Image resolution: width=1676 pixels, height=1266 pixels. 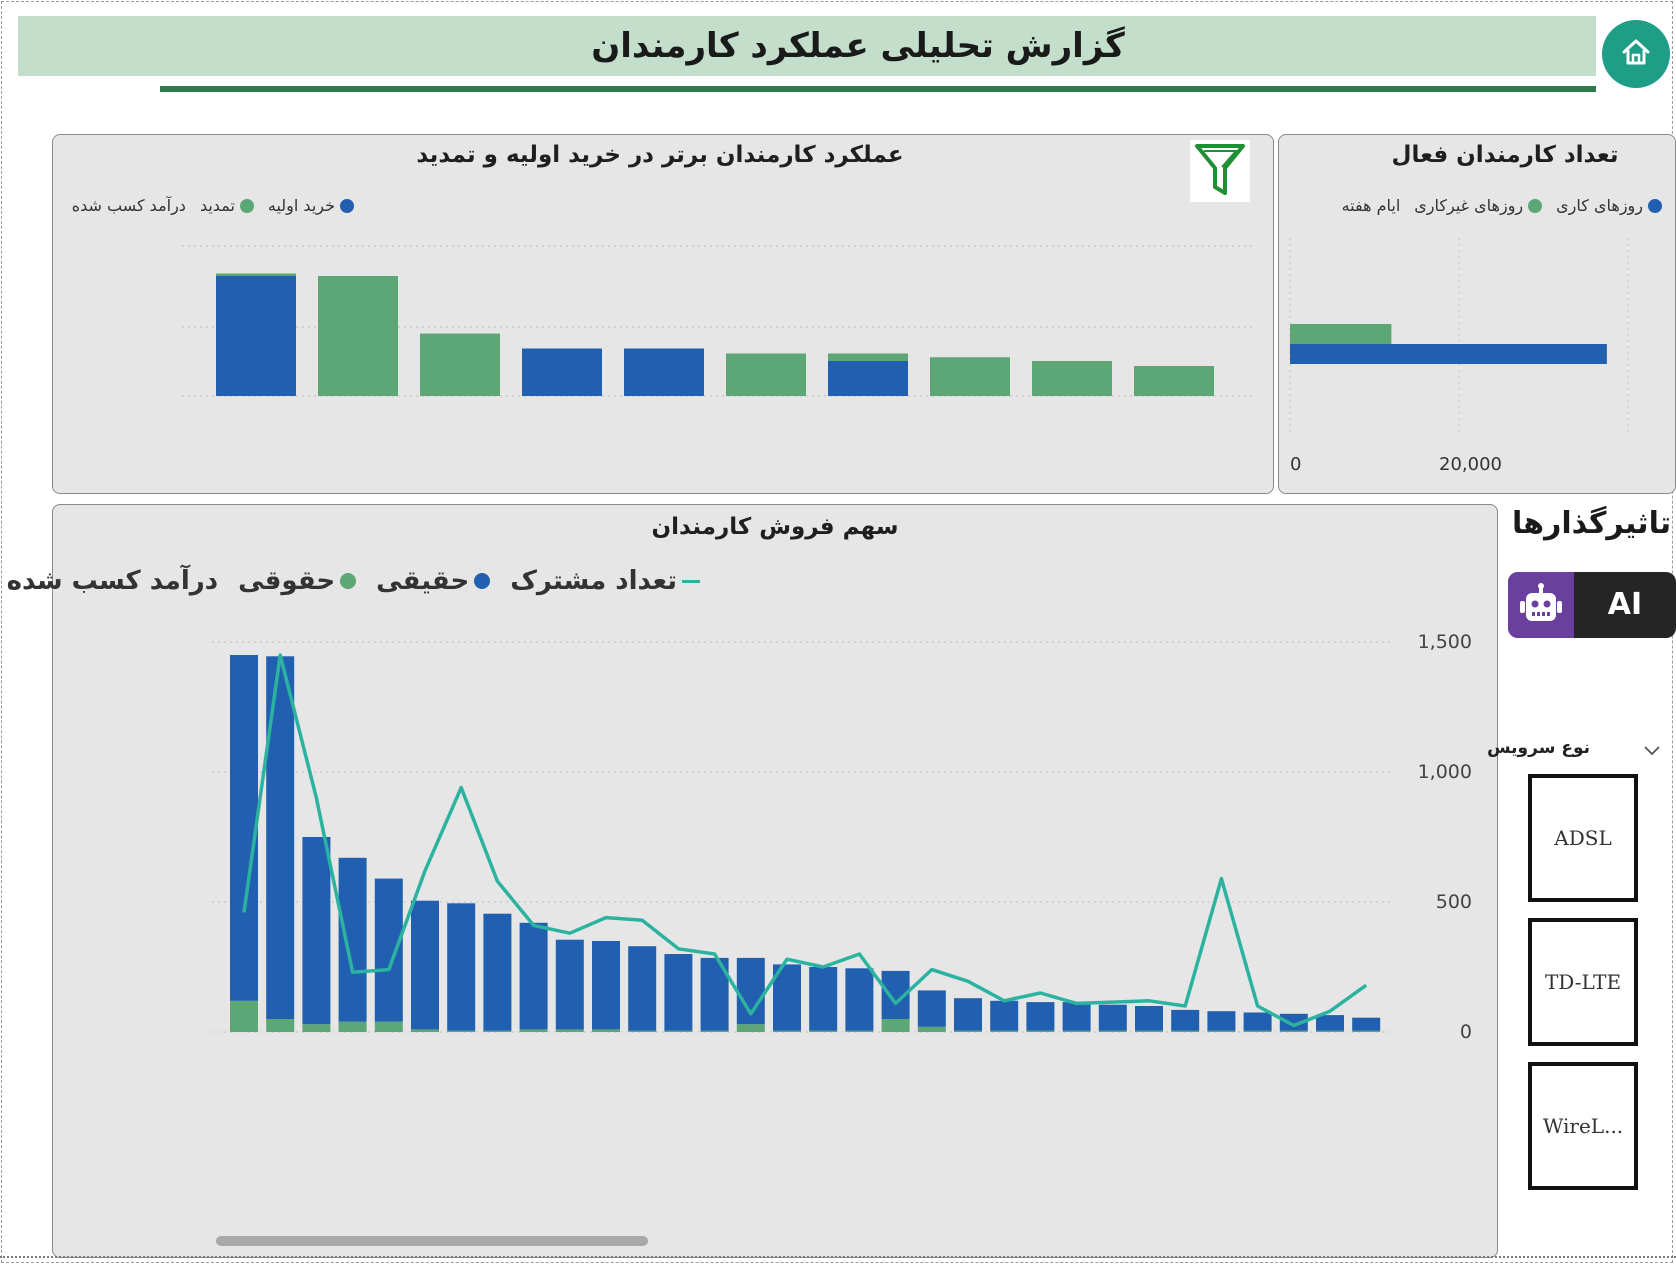 What do you see at coordinates (838, 1257) in the screenshot?
I see `page-bottom-border` at bounding box center [838, 1257].